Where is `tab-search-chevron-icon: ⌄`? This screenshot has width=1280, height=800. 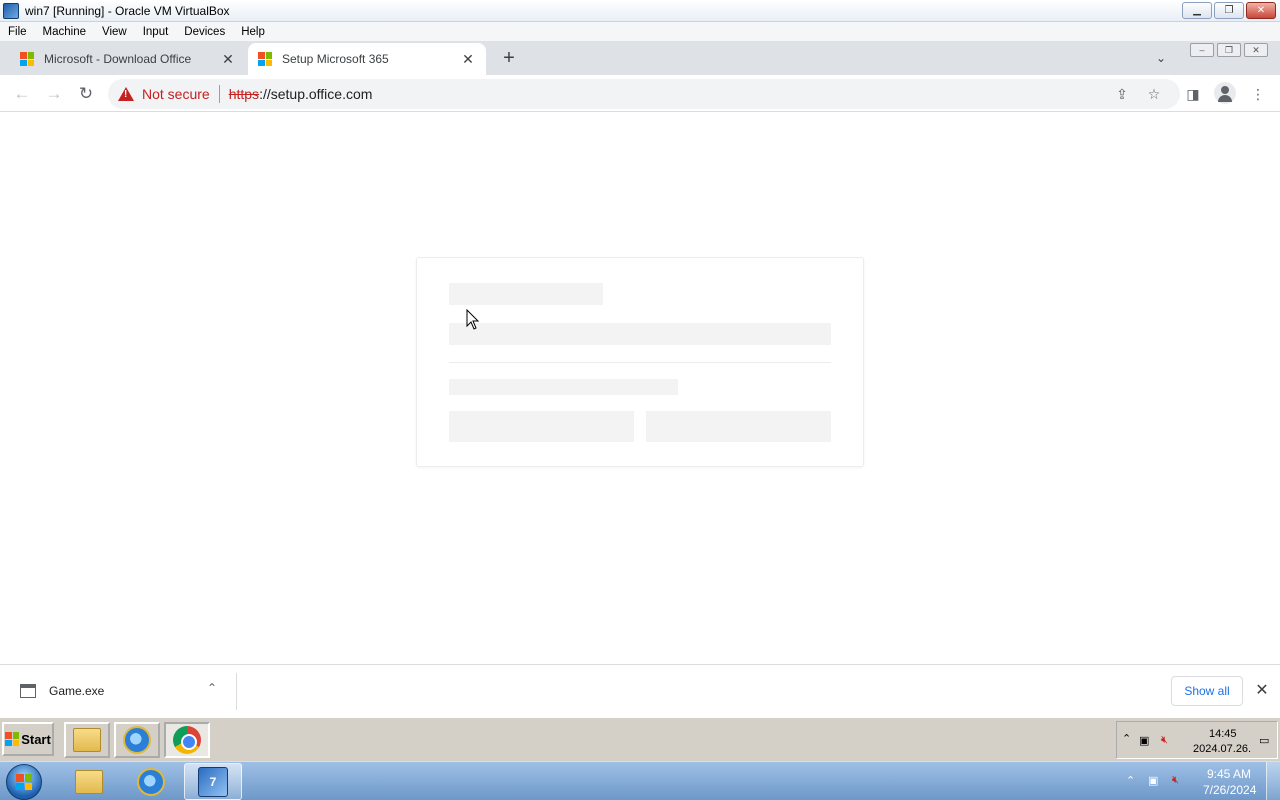
tab-search-chevron-icon: ⌄ is located at coordinates (1161, 58).